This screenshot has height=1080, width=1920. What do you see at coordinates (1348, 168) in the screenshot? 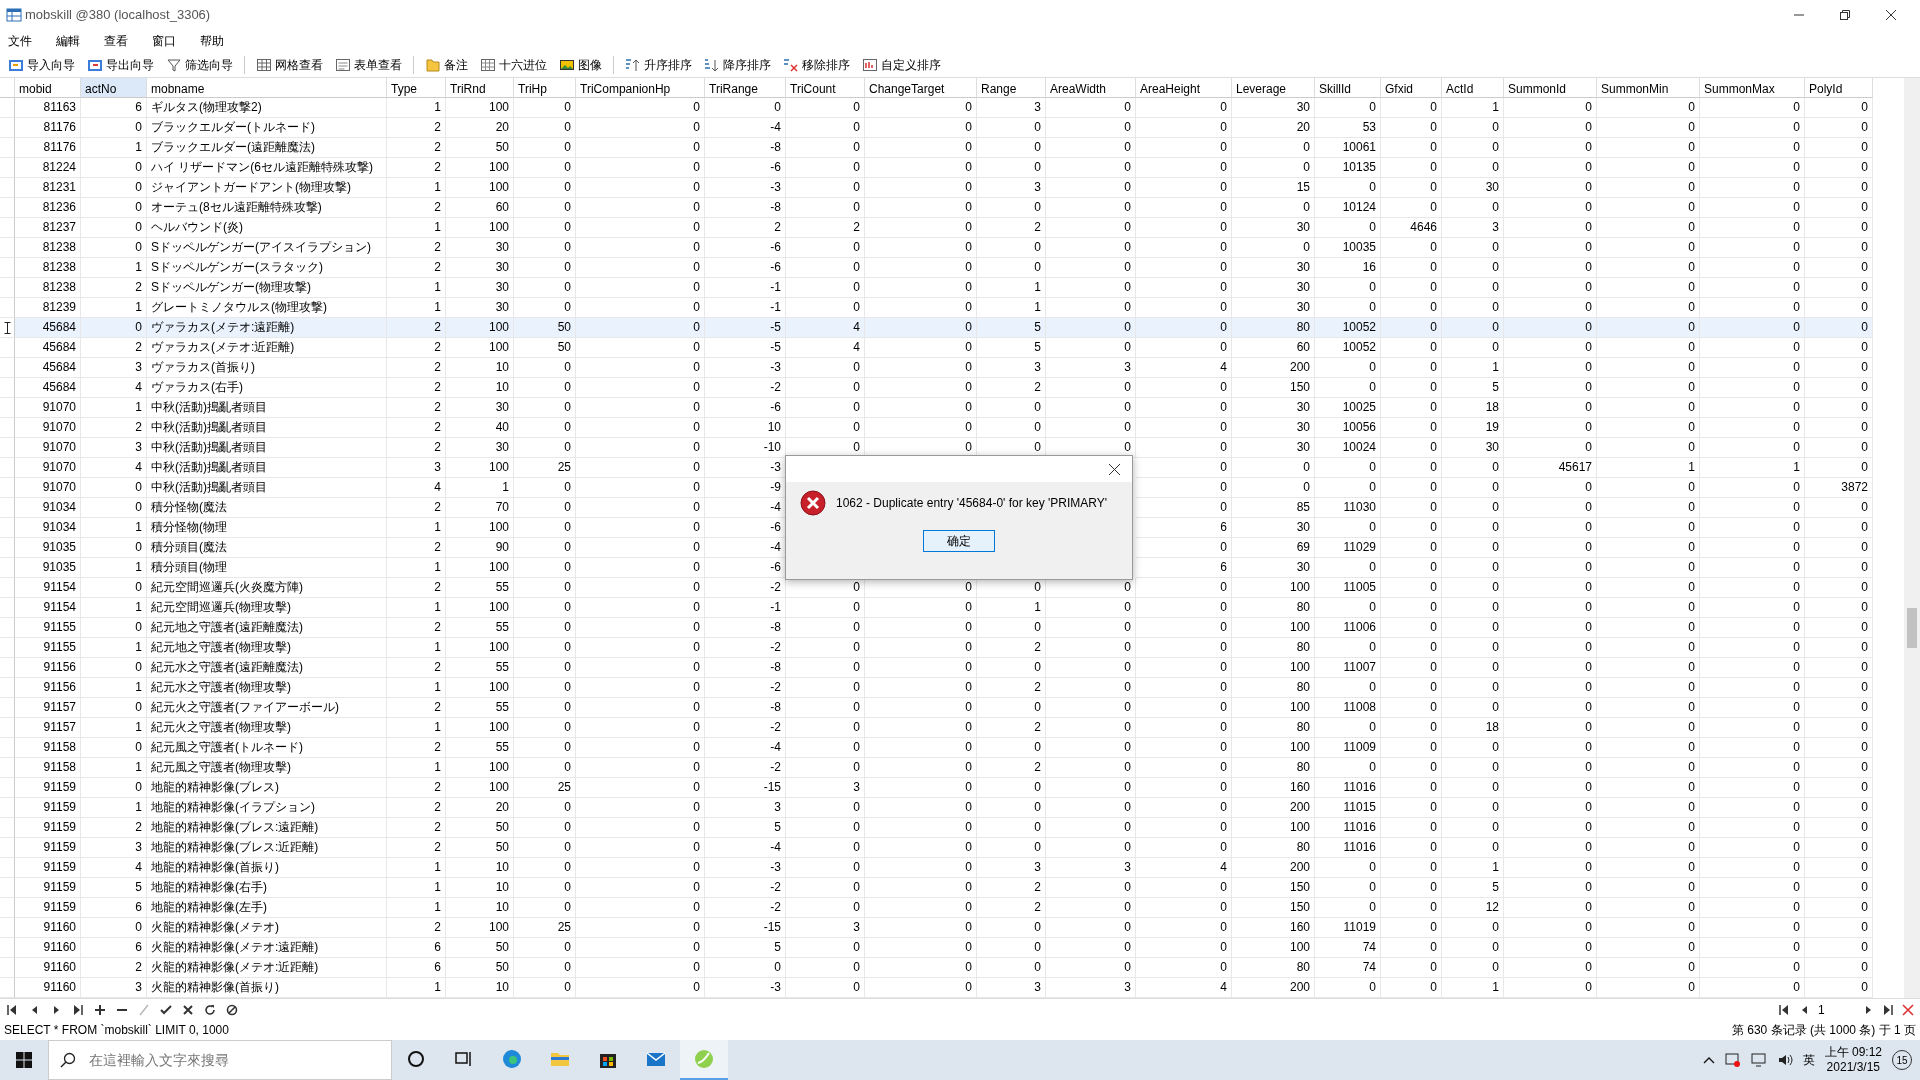
I see `table-cell: 10135` at bounding box center [1348, 168].